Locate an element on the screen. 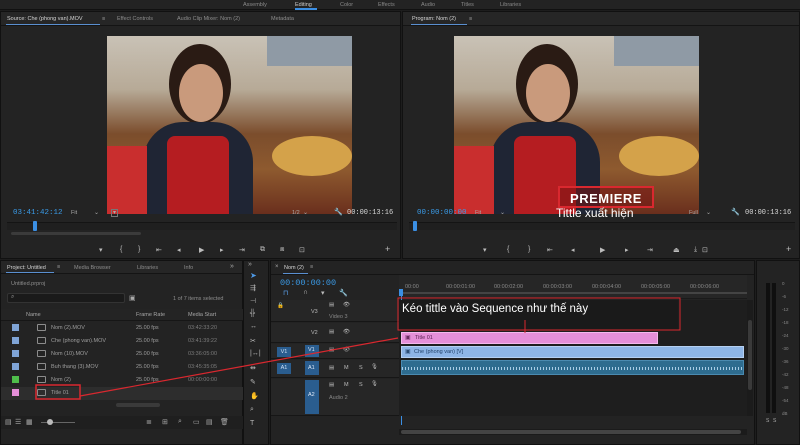 The width and height of the screenshot is (800, 445). timeline-annotation-box is located at coordinates (539, 314).